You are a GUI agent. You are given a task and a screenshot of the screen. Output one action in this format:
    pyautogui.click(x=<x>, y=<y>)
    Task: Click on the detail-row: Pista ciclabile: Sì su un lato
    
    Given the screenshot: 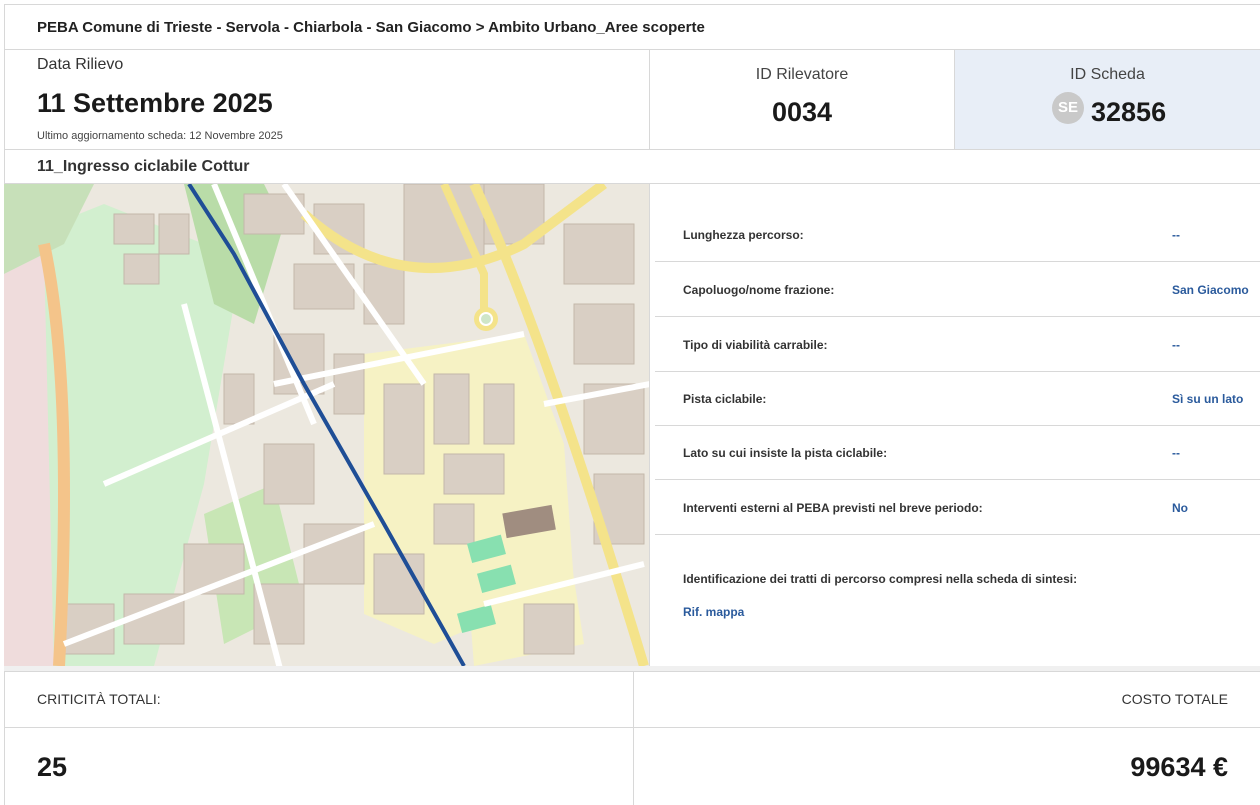 What is the action you would take?
    pyautogui.click(x=957, y=399)
    